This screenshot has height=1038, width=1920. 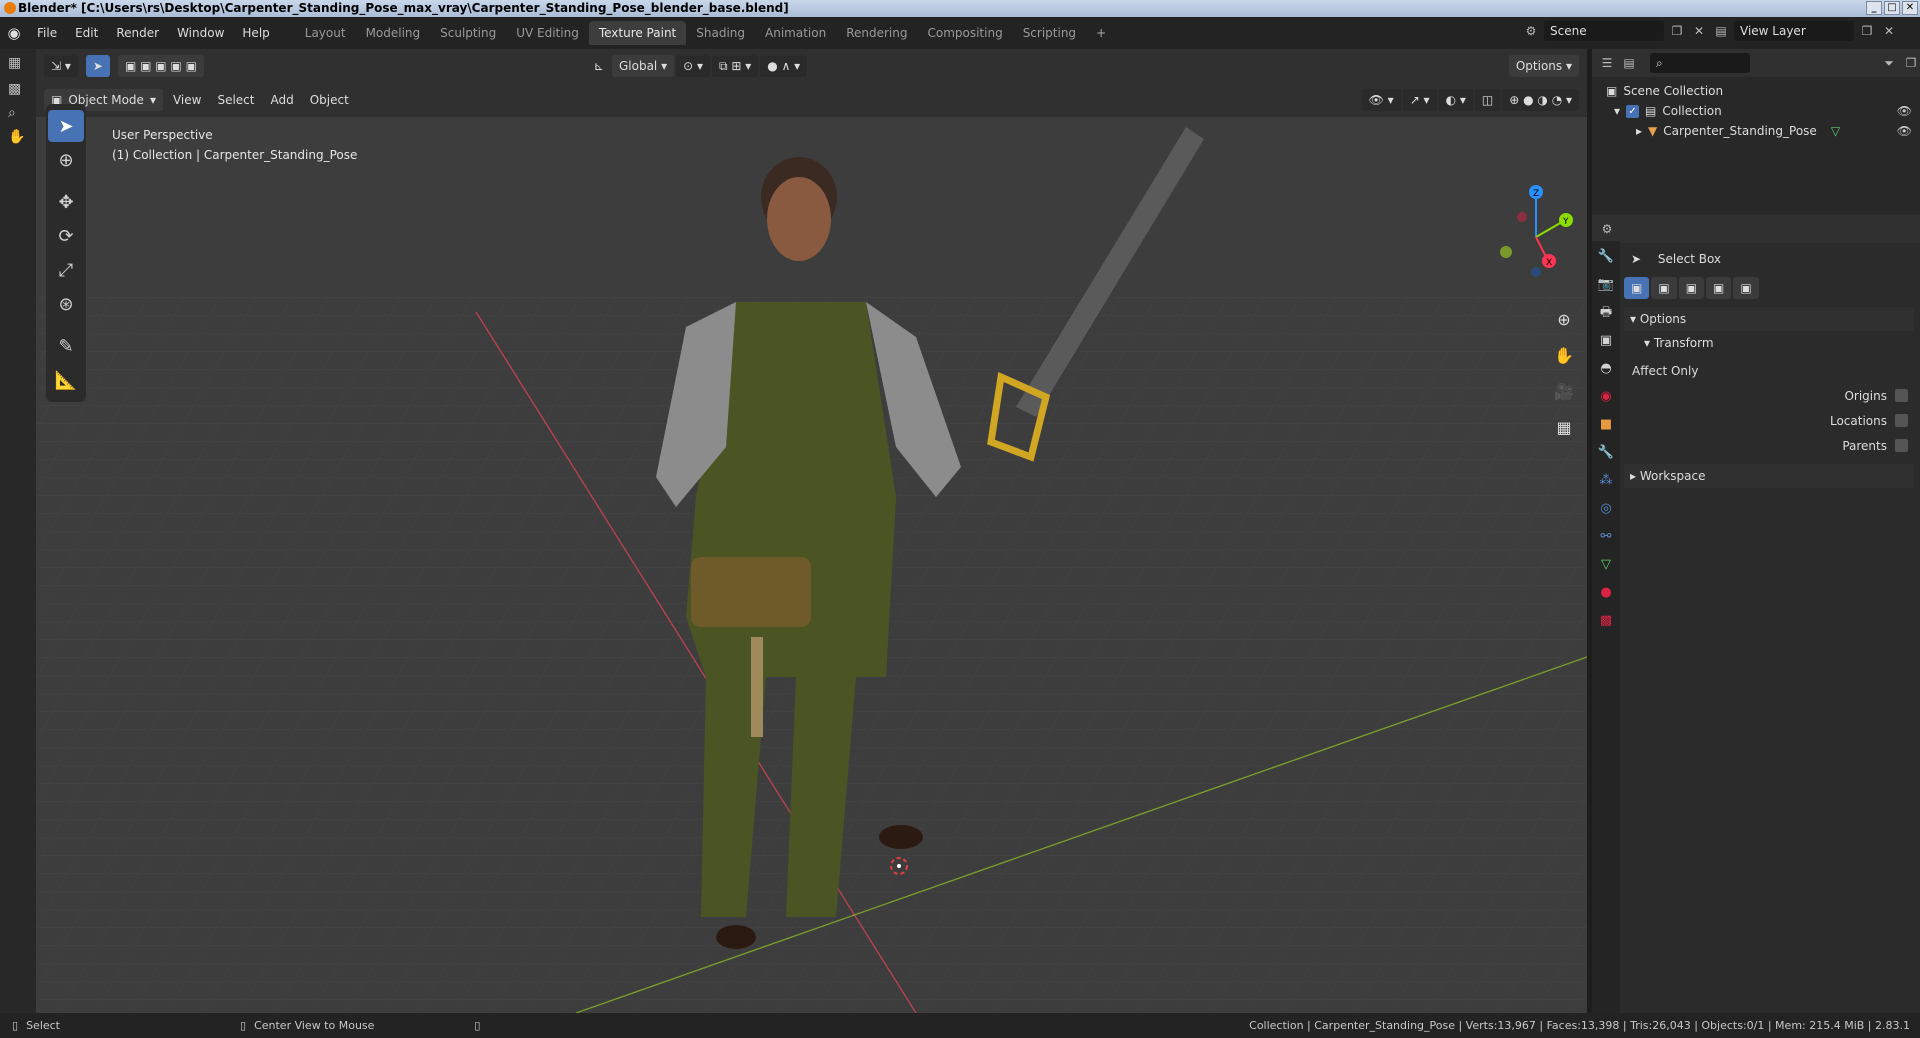 I want to click on new-scene-icon: ❐, so click(x=1677, y=31).